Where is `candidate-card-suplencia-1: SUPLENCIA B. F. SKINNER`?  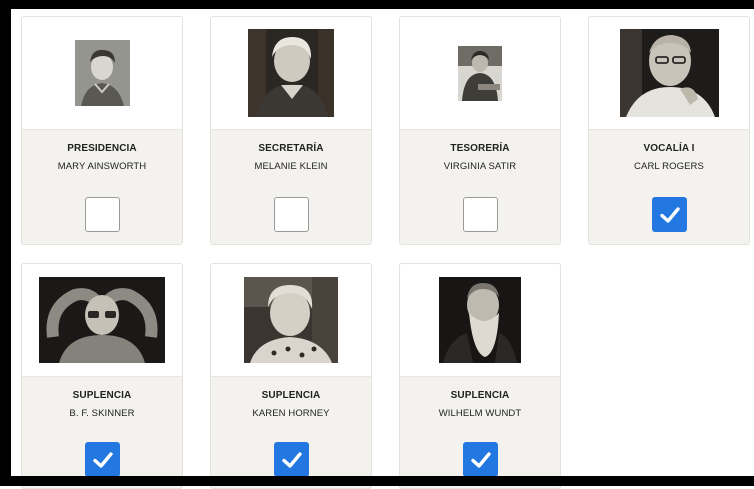
candidate-card-suplencia-1: SUPLENCIA B. F. SKINNER is located at coordinates (102, 376).